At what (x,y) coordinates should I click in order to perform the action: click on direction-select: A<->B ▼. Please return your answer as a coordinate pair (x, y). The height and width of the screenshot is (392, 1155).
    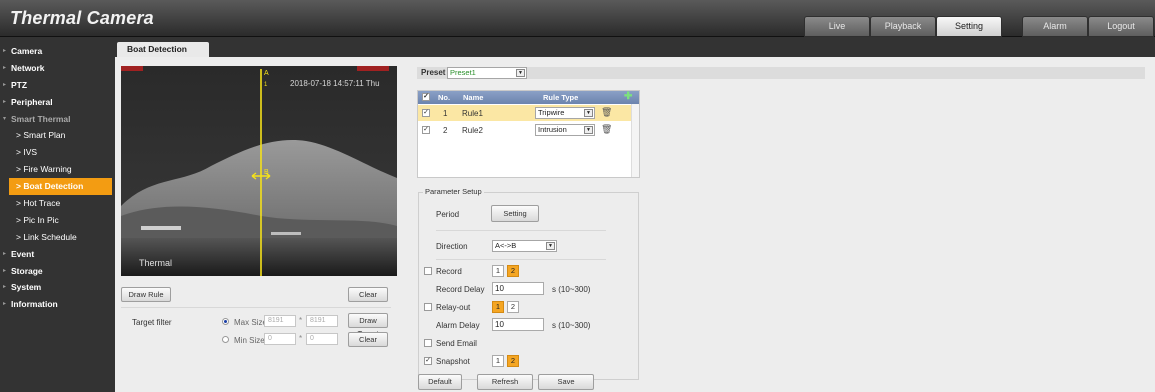
    Looking at the image, I should click on (524, 246).